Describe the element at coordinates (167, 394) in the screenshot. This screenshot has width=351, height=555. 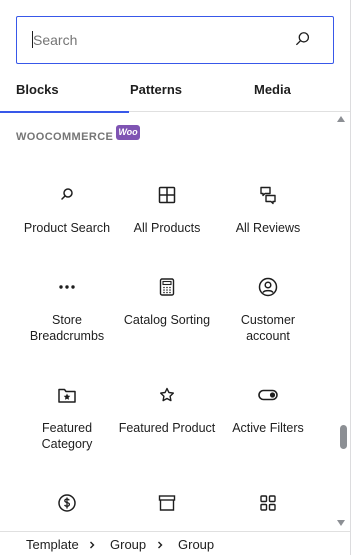
I see `star-icon` at that location.